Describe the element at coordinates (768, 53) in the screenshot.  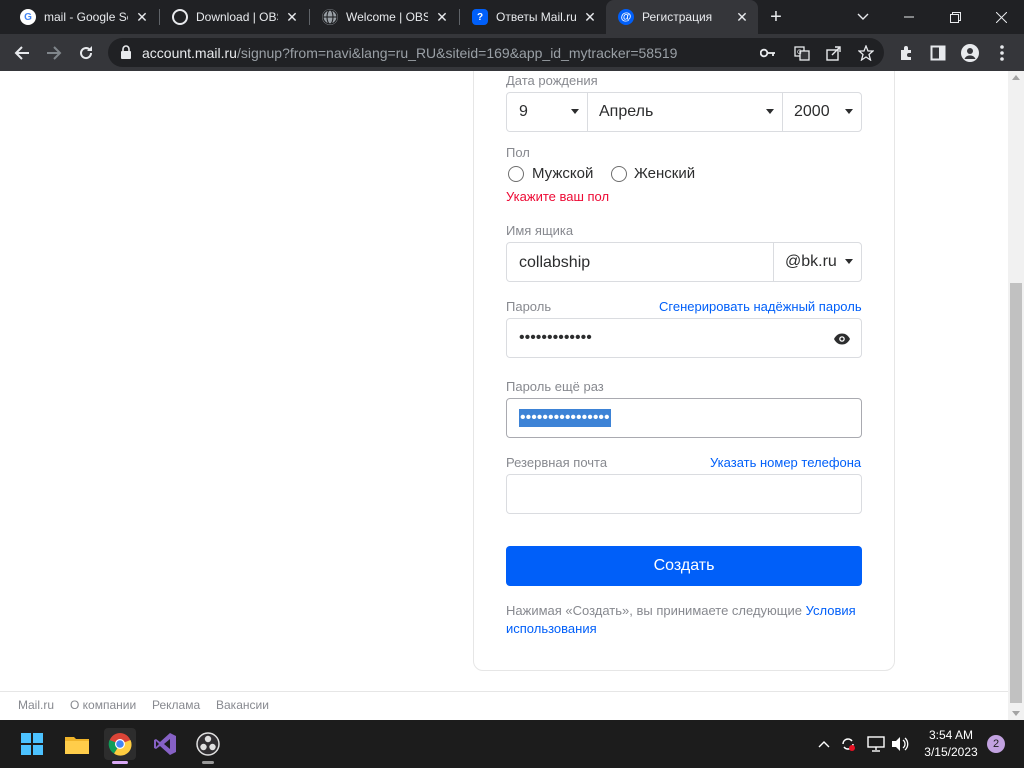
I see `key-icon` at that location.